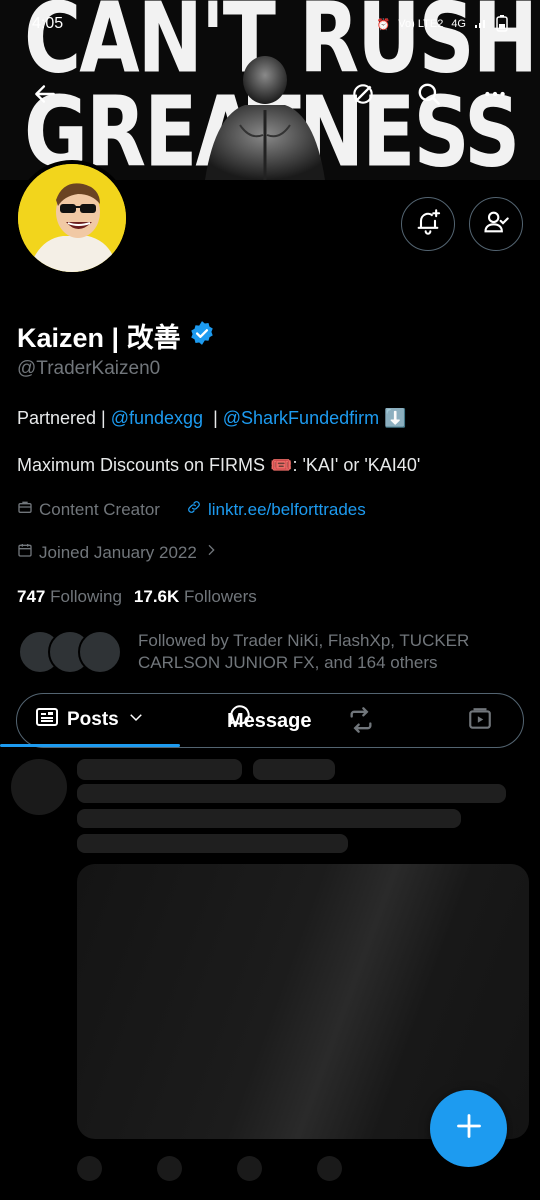 The image size is (540, 1200). What do you see at coordinates (45, 94) in the screenshot?
I see `back-arrow-icon` at bounding box center [45, 94].